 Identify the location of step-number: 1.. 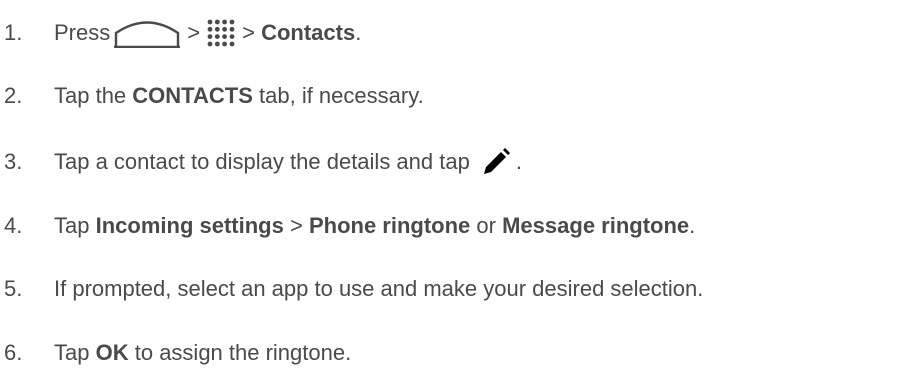
(13, 32).